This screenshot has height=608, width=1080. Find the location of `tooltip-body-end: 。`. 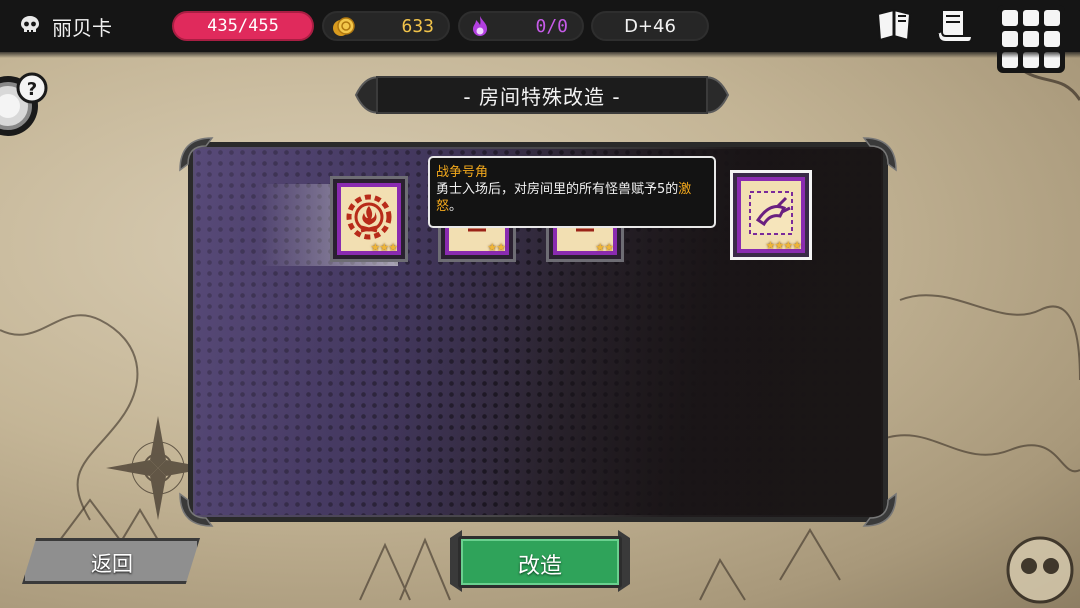

tooltip-body-end: 。 is located at coordinates (456, 206).